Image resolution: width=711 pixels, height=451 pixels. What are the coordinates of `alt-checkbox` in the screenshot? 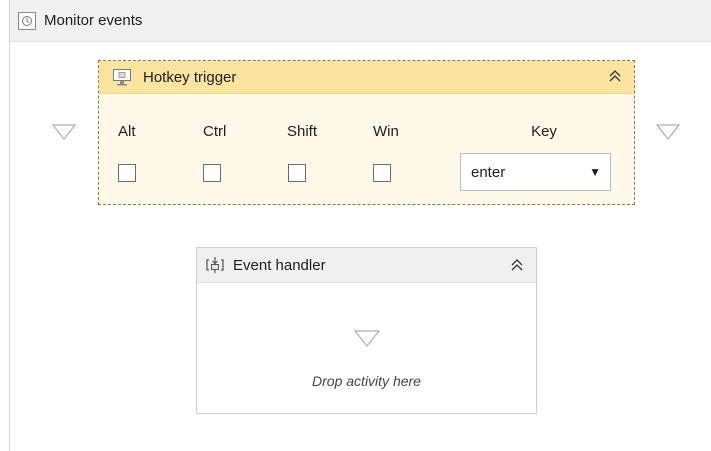 It's located at (127, 173).